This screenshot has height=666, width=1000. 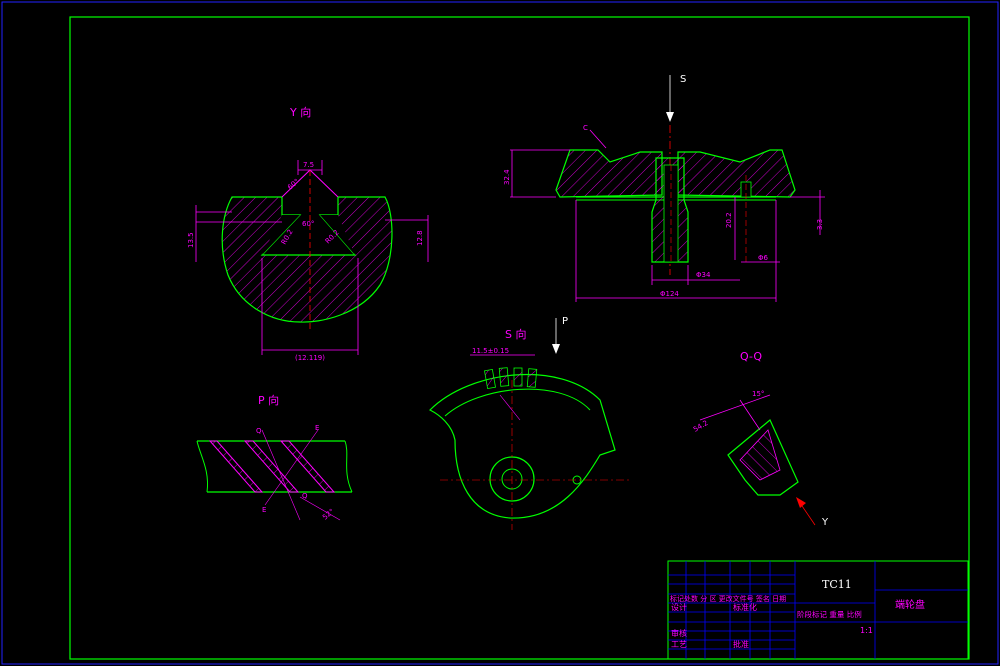 What do you see at coordinates (308, 224) in the screenshot?
I see `y-dim-ang1: 60°` at bounding box center [308, 224].